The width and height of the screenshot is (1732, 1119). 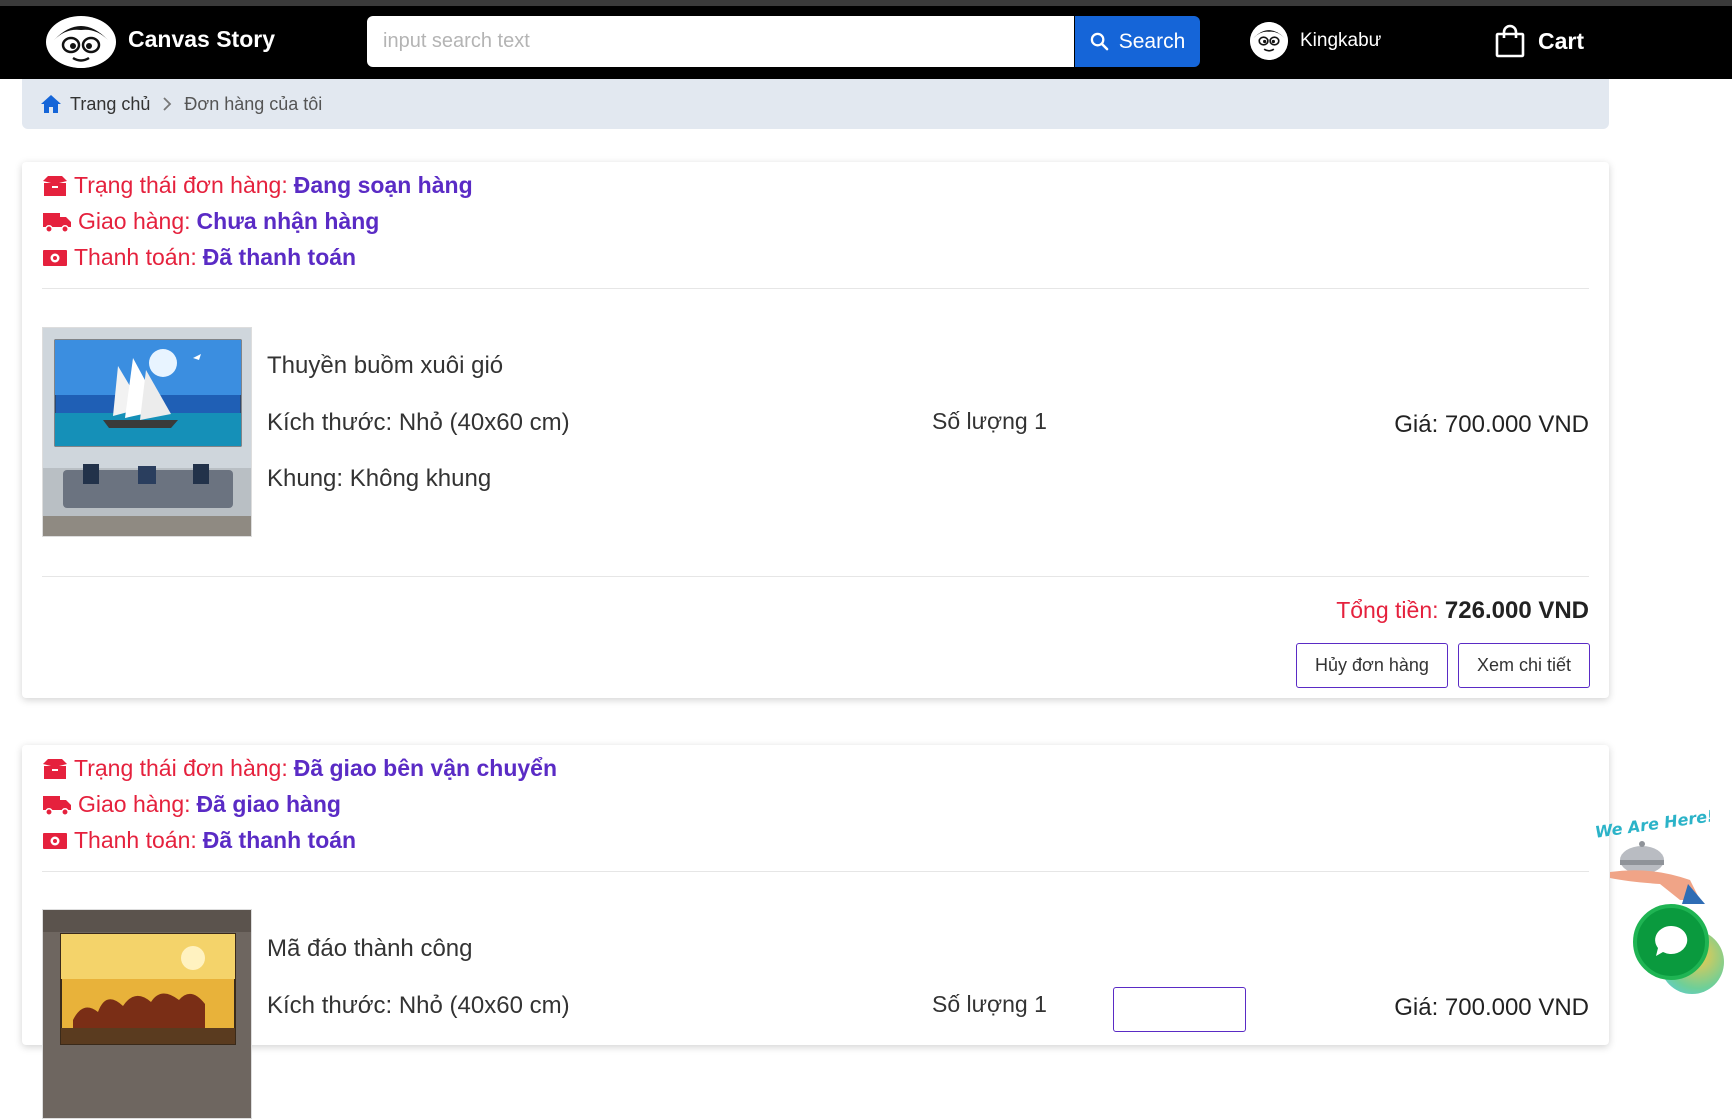 What do you see at coordinates (81, 42) in the screenshot?
I see `brand-logo` at bounding box center [81, 42].